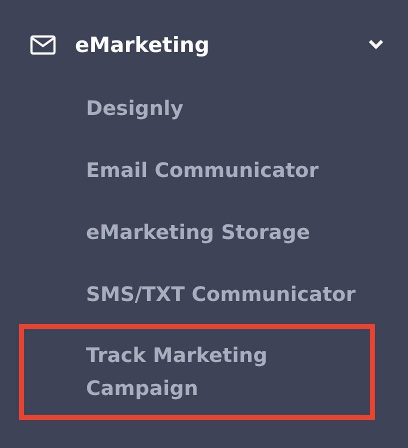  What do you see at coordinates (194, 232) in the screenshot?
I see `submenu-item: eMarketing Storage` at bounding box center [194, 232].